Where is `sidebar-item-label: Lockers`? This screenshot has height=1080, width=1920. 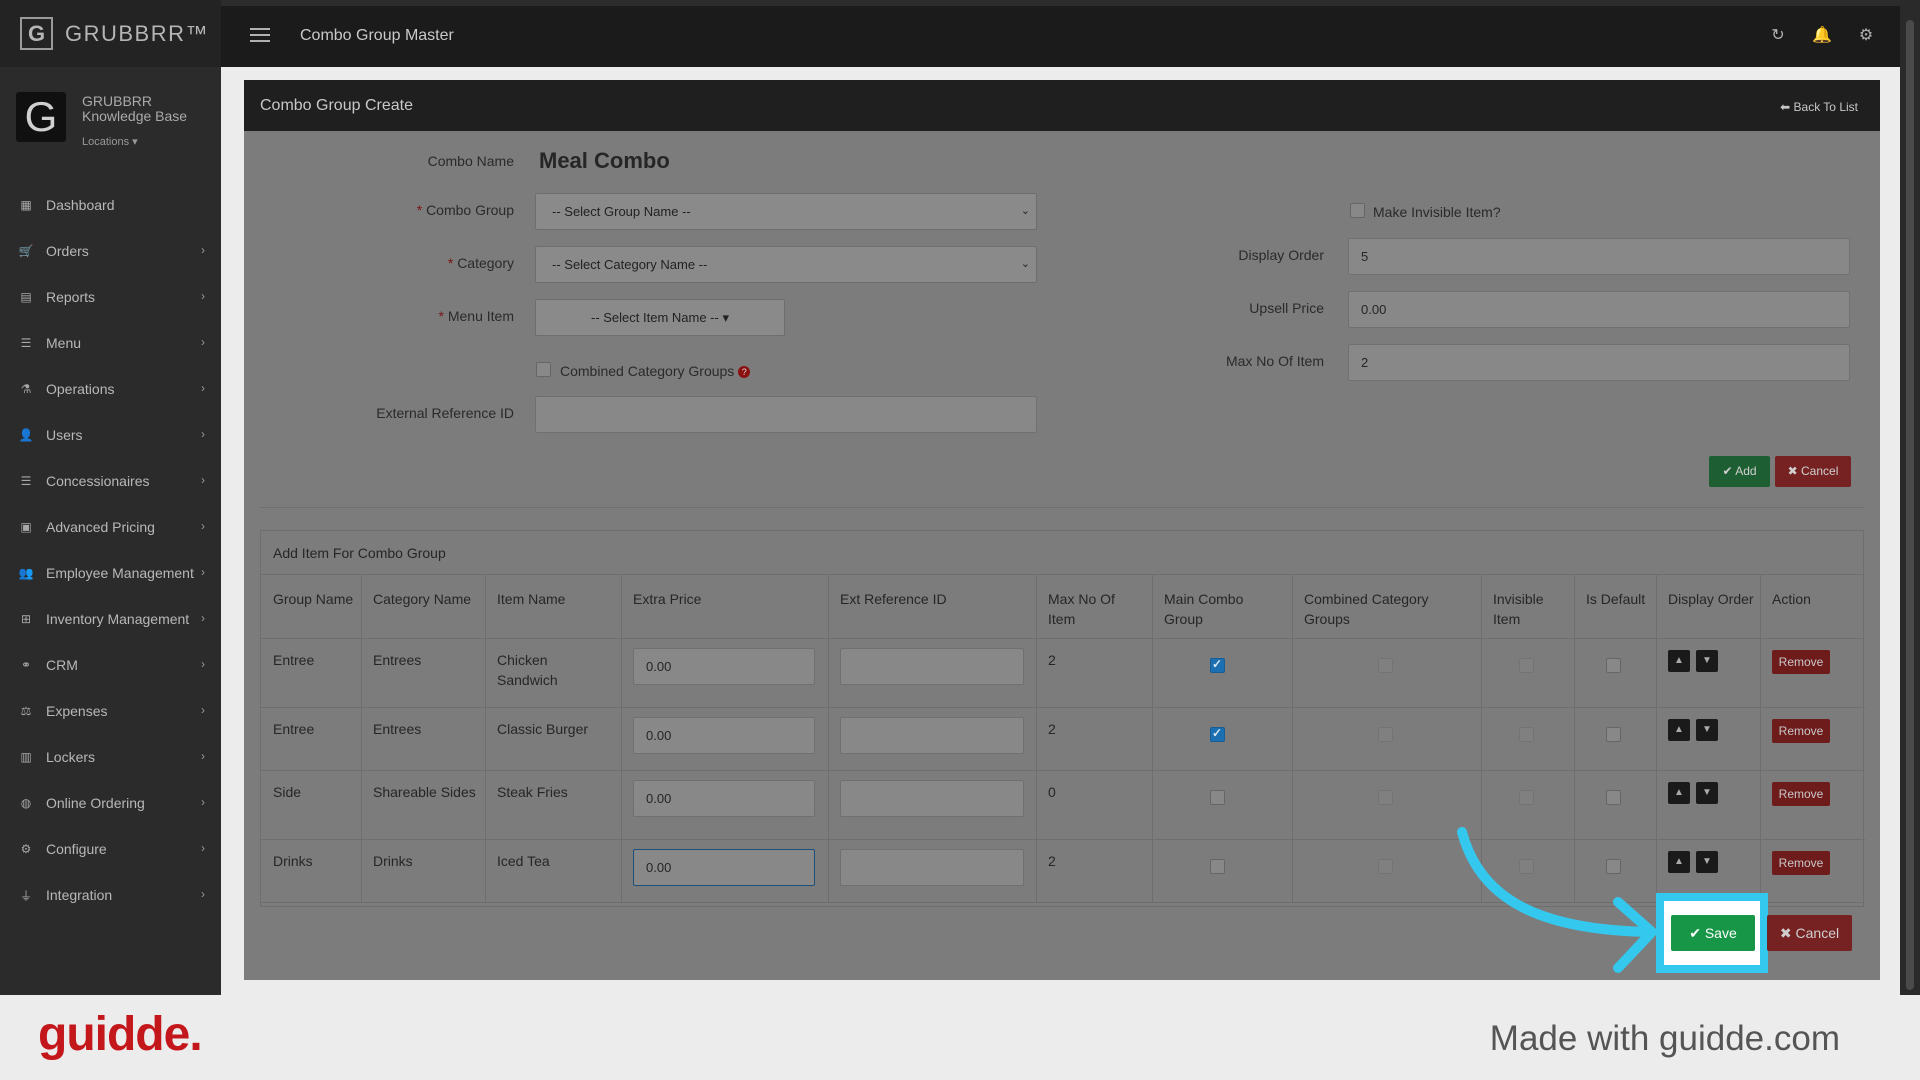
sidebar-item-label: Lockers is located at coordinates (71, 757).